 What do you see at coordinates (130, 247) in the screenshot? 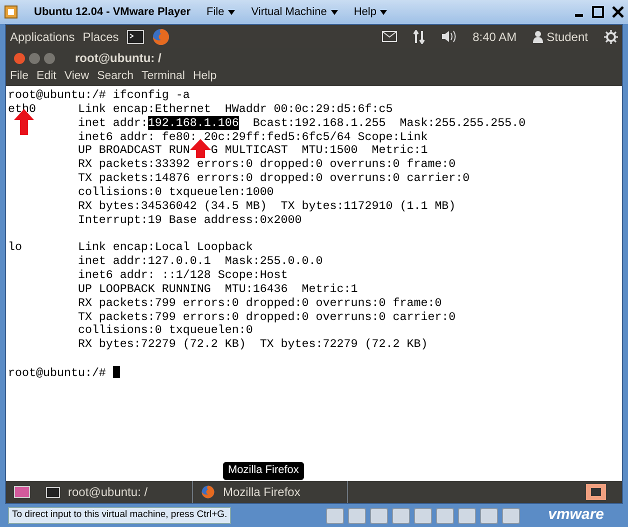
I see `terminal-line: lo Link encap:Local Loopback` at bounding box center [130, 247].